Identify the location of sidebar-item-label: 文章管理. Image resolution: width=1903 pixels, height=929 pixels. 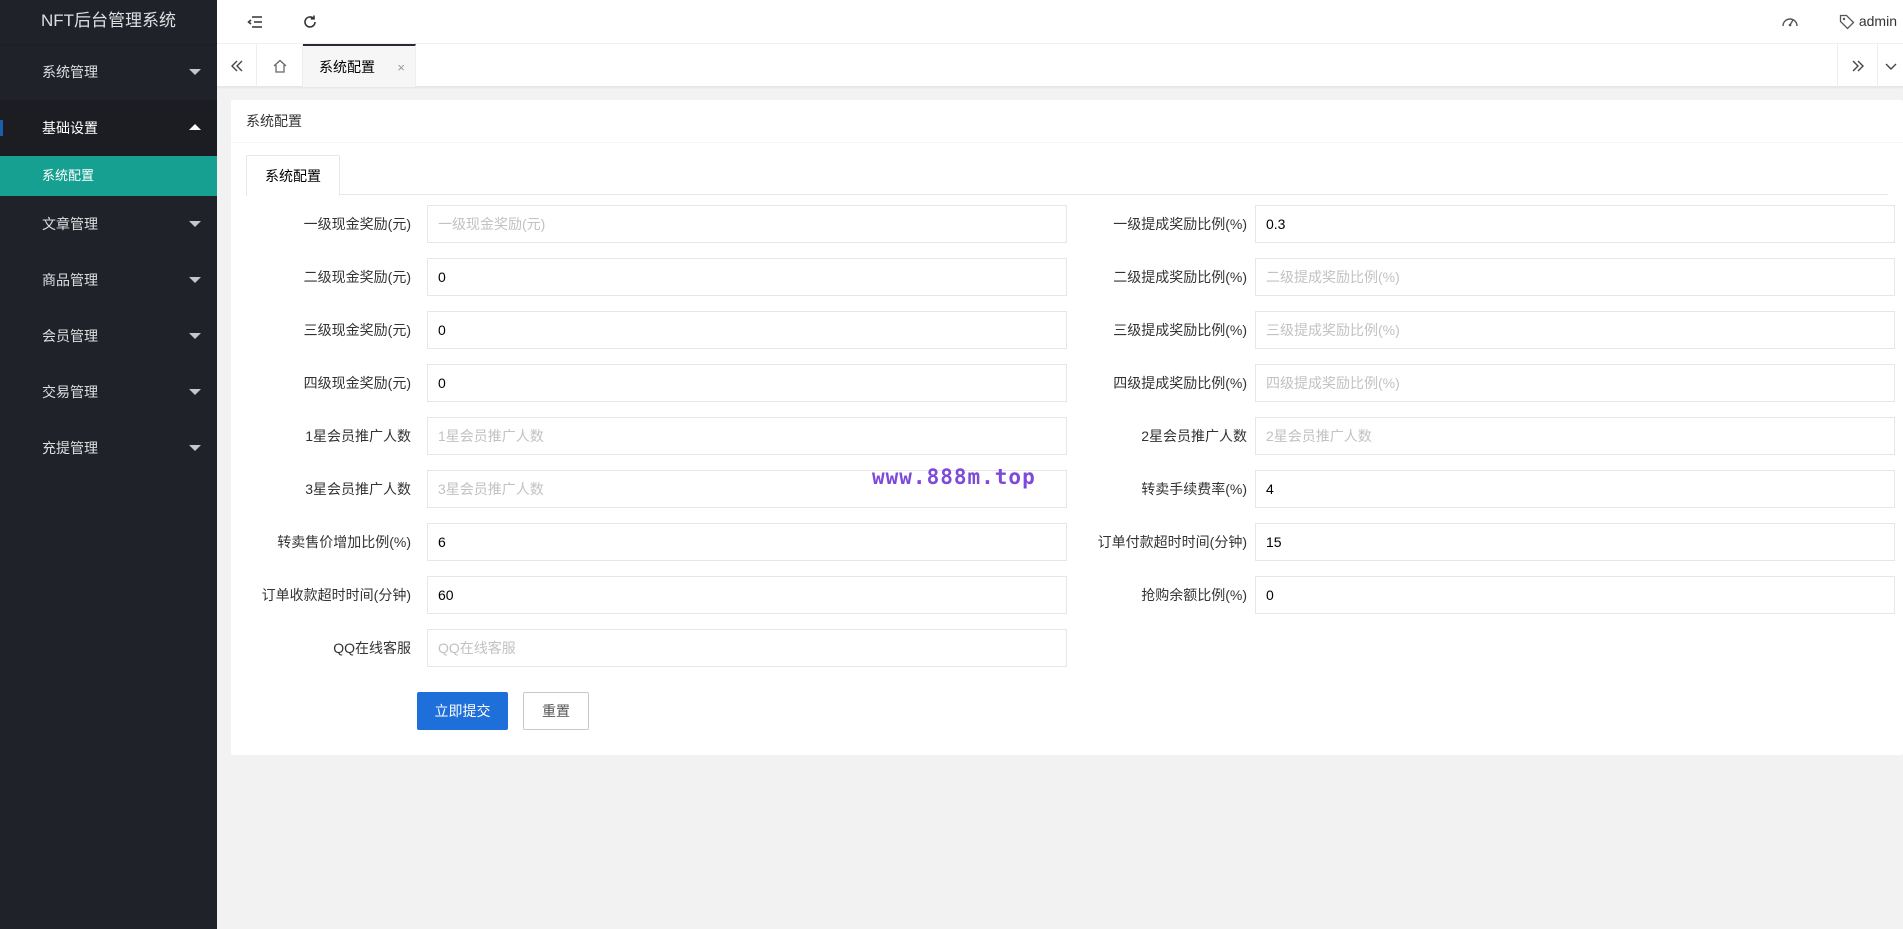
(70, 224).